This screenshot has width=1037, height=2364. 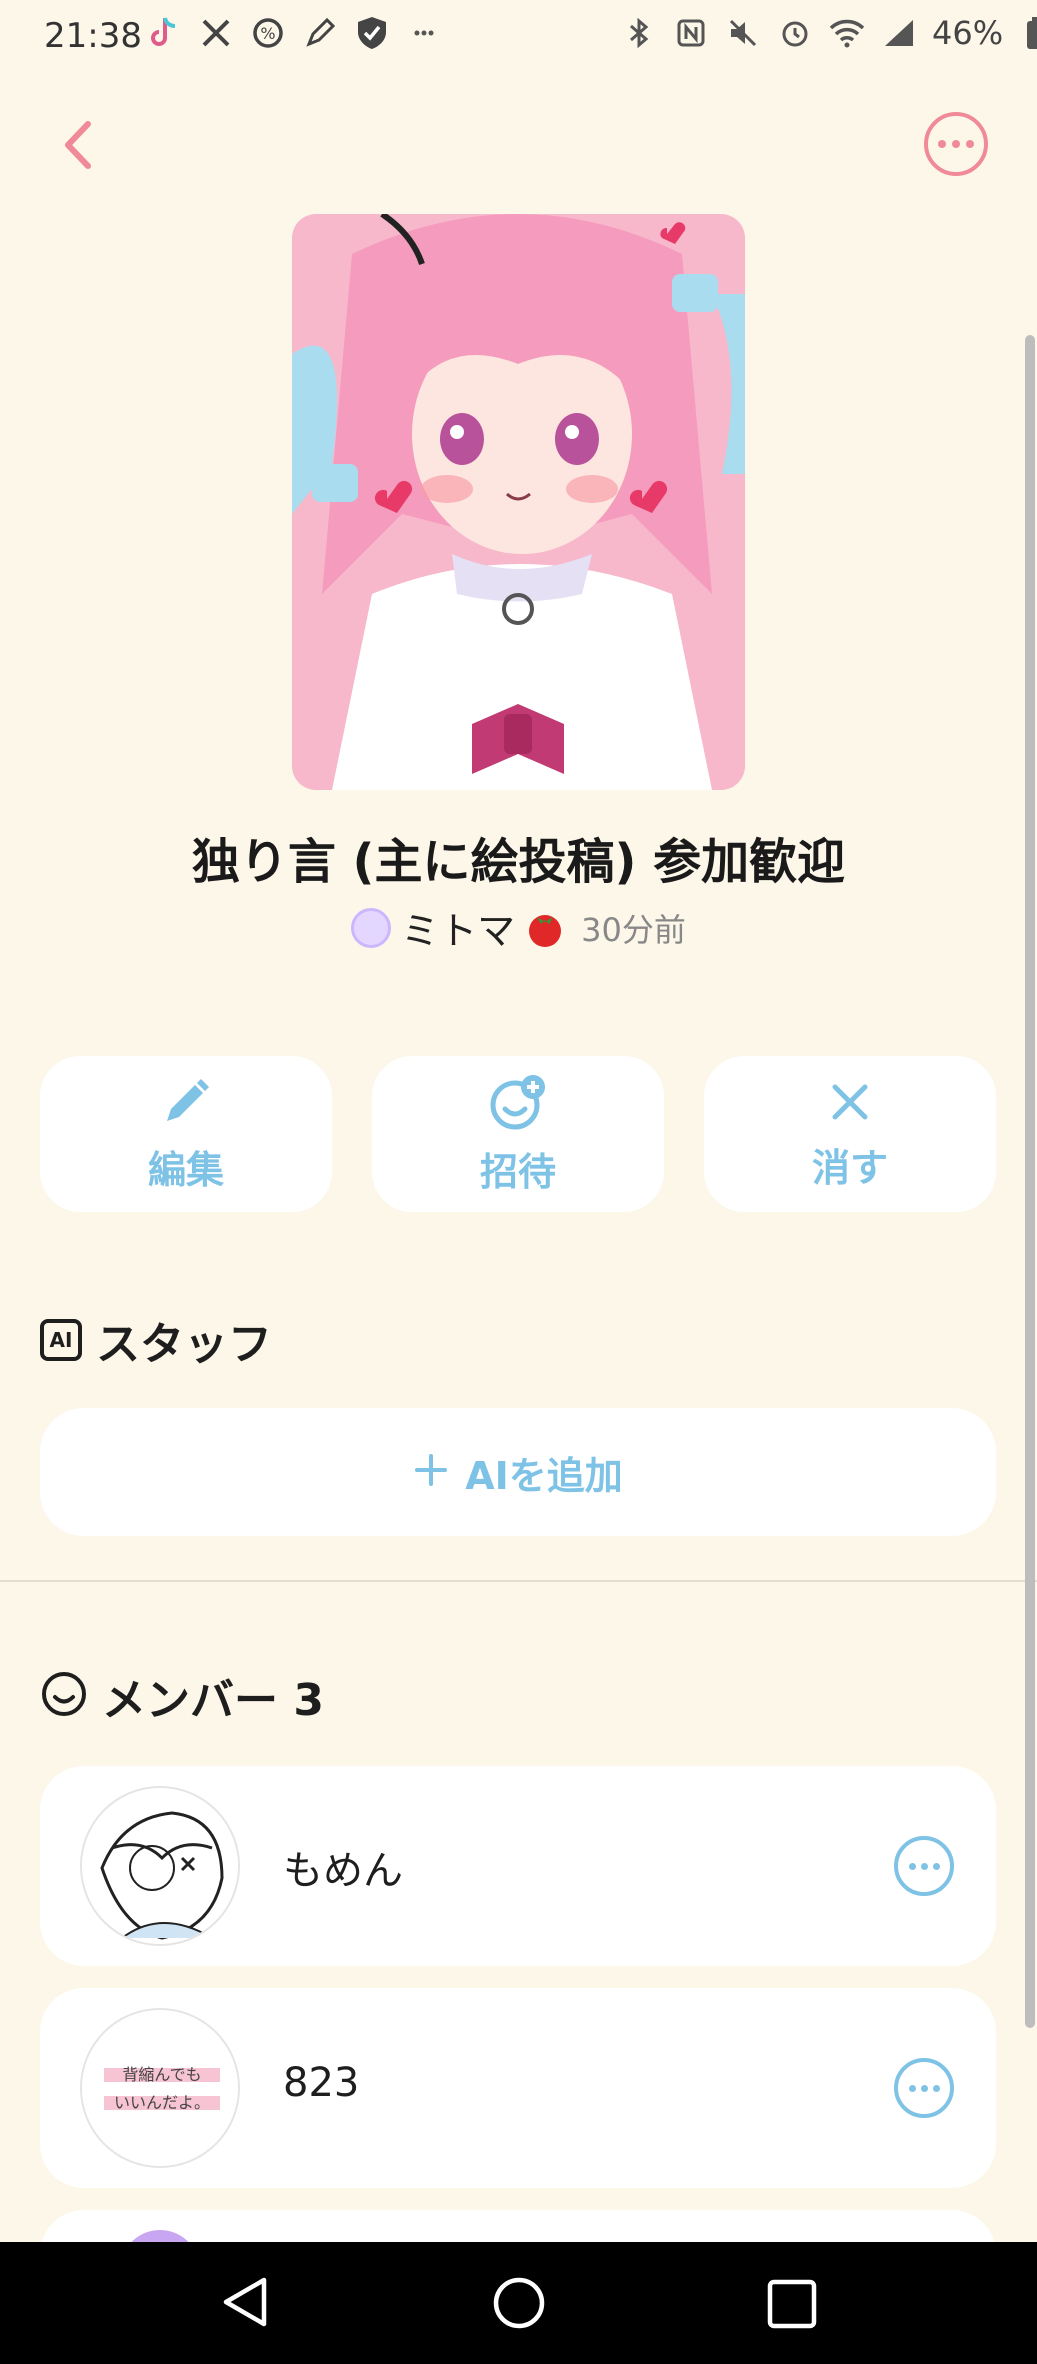 What do you see at coordinates (518, 38) in the screenshot?
I see `status-bar: 21:38 % 46%` at bounding box center [518, 38].